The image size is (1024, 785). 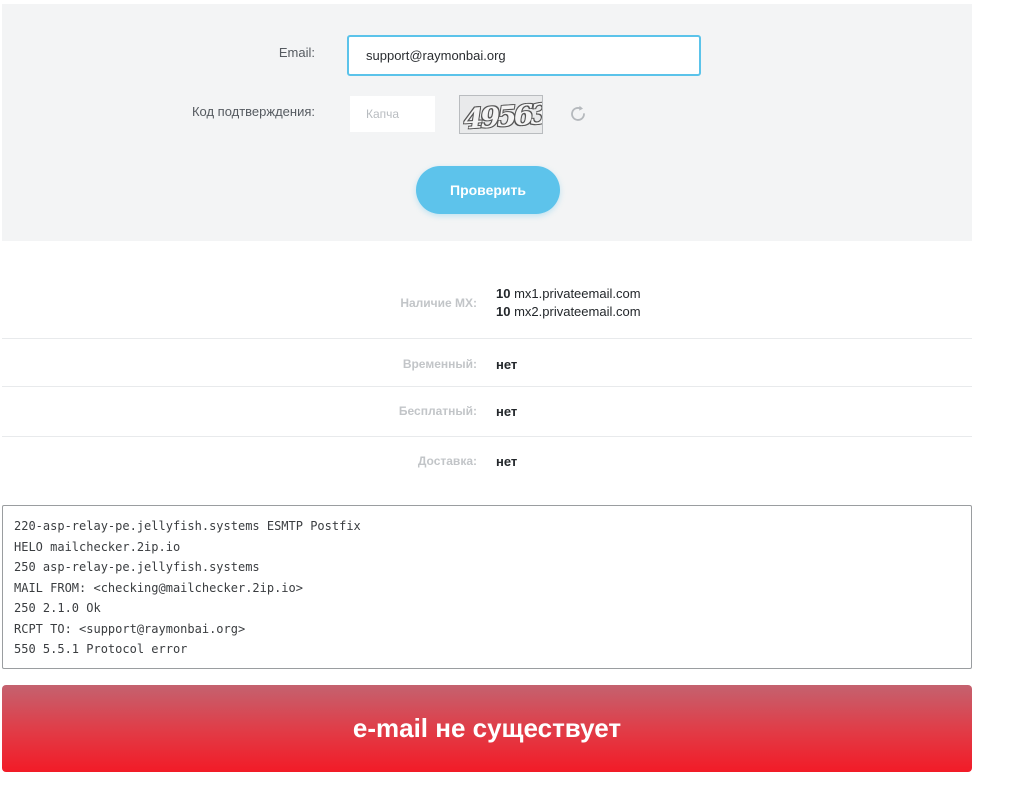 I want to click on result-row-delivery: Доставка: нет, so click(x=487, y=461).